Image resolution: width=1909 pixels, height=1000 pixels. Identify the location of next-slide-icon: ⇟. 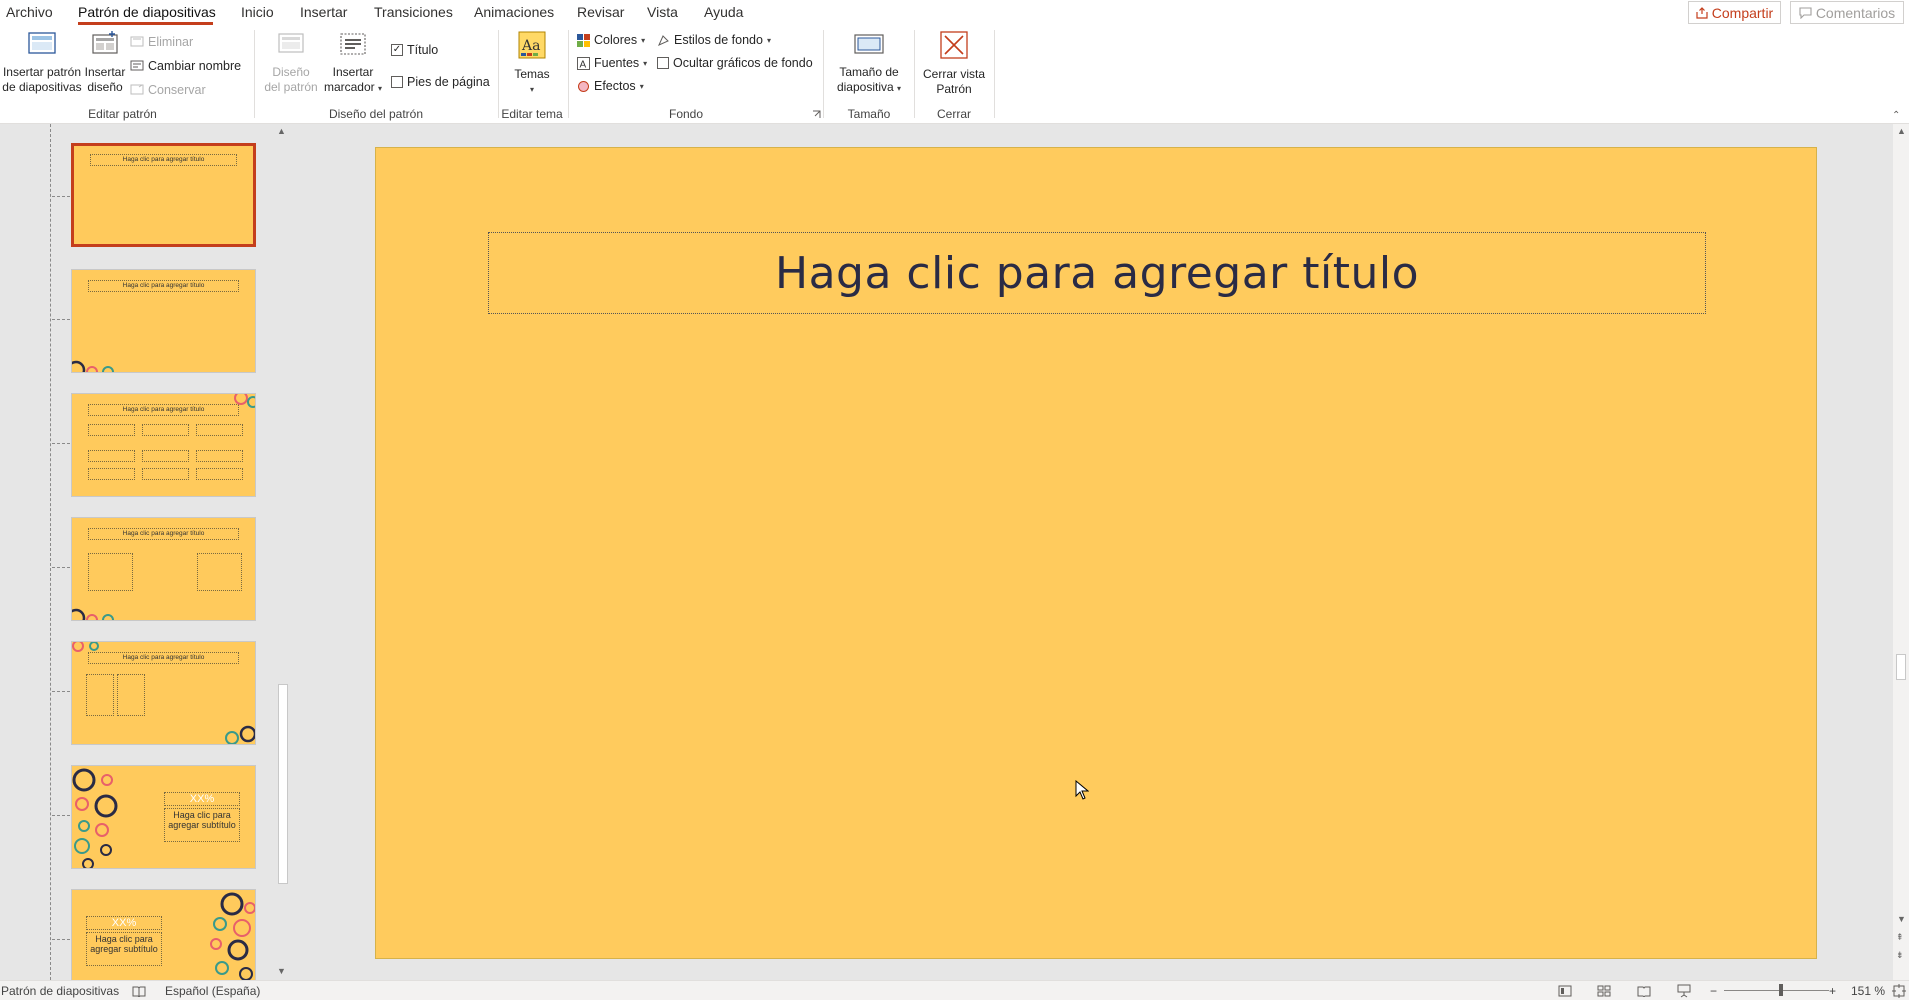
(1900, 955).